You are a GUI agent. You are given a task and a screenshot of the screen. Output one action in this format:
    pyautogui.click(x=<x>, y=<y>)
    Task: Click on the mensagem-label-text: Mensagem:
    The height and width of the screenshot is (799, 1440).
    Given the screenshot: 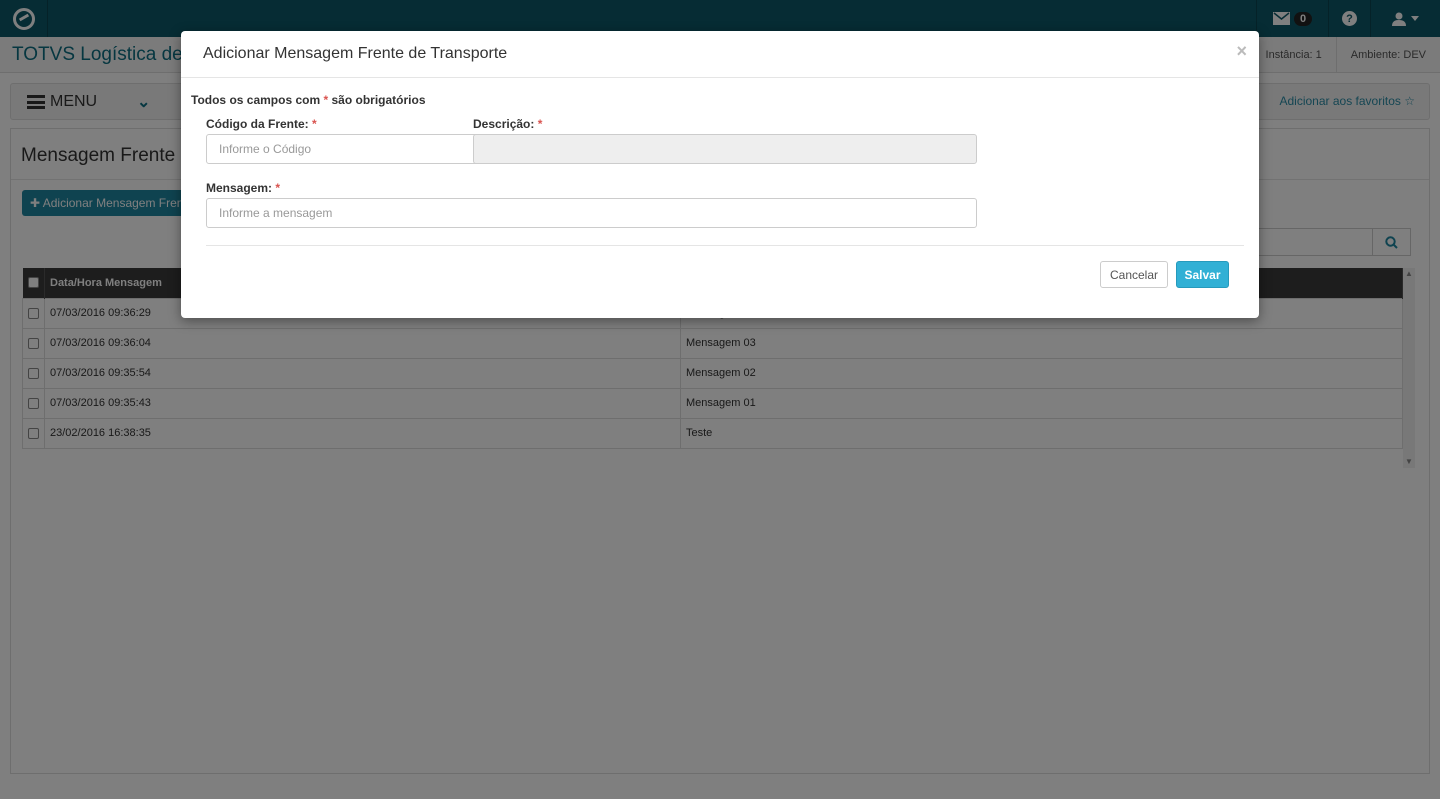 What is the action you would take?
    pyautogui.click(x=239, y=188)
    